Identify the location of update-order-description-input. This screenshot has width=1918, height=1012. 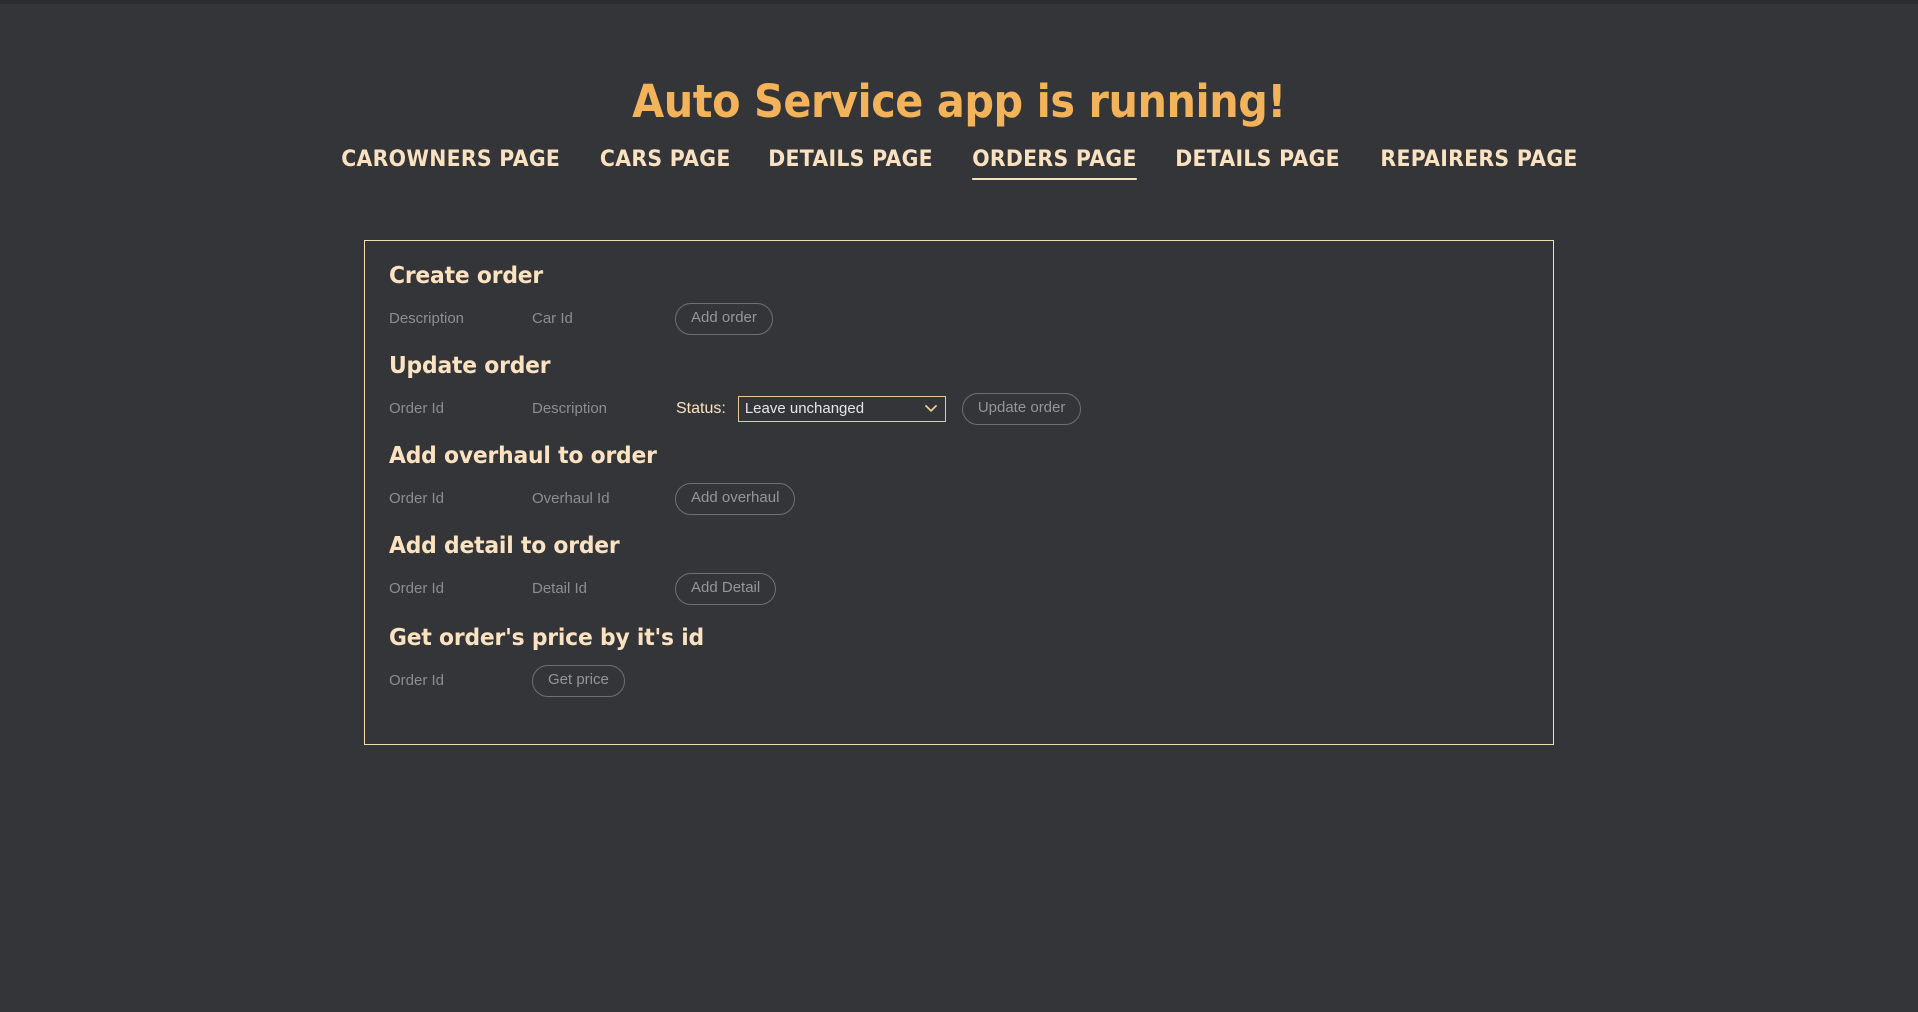
(591, 409).